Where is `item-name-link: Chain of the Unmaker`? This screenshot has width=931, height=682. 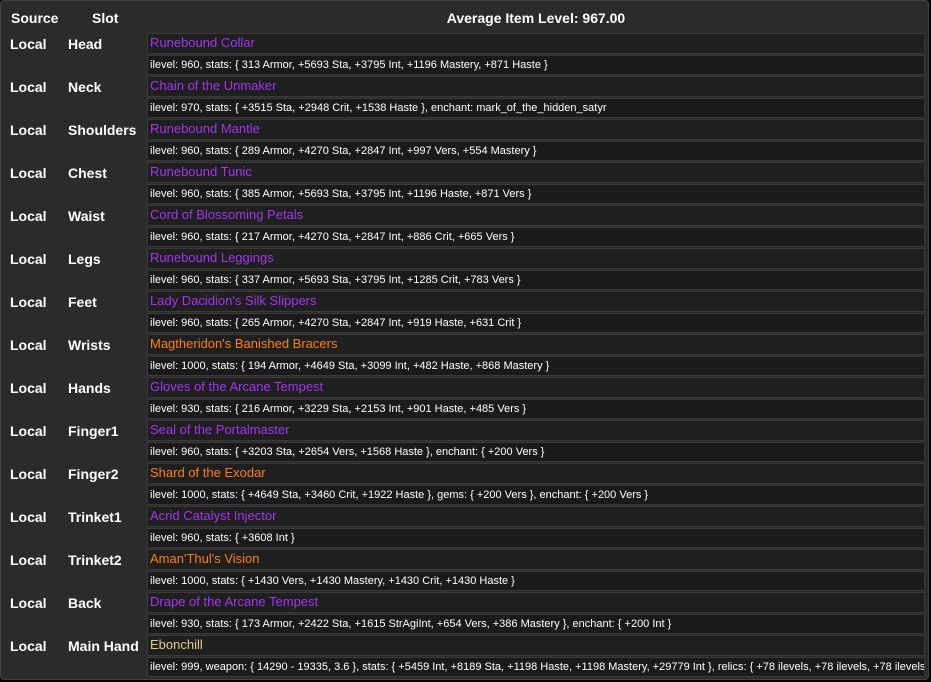 item-name-link: Chain of the Unmaker is located at coordinates (536, 86).